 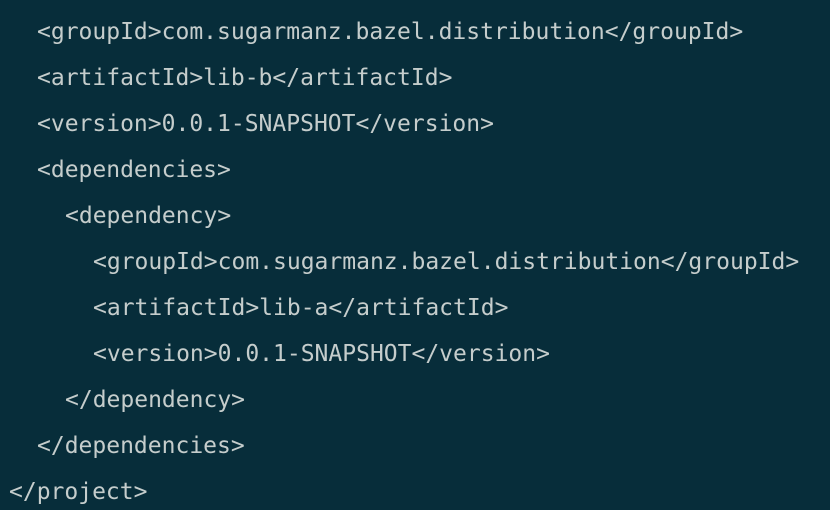 I want to click on code-line: </dependencies>, so click(x=141, y=446).